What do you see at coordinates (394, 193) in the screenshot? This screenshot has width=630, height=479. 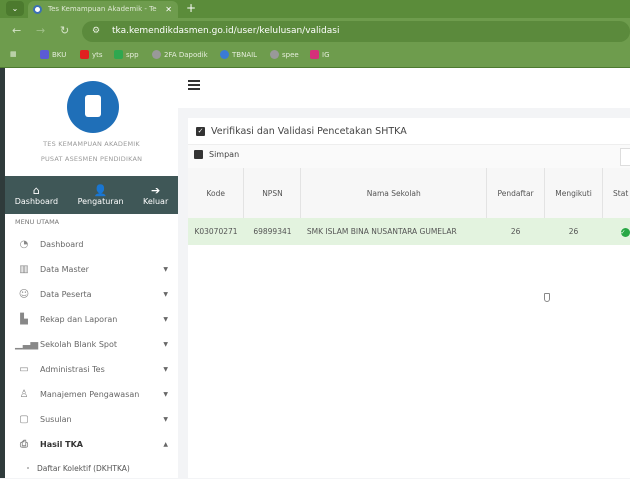 I see `col-nama-sekolah: Nama Sekolah` at bounding box center [394, 193].